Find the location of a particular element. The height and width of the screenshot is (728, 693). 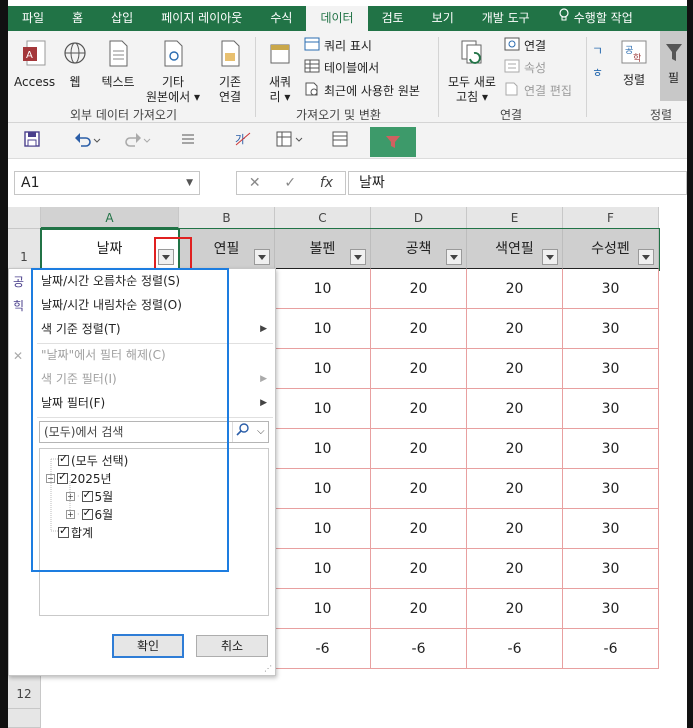

menu-sort-ascending: 날짜/시간 오름차순 정렬(S) is located at coordinates (142, 281).